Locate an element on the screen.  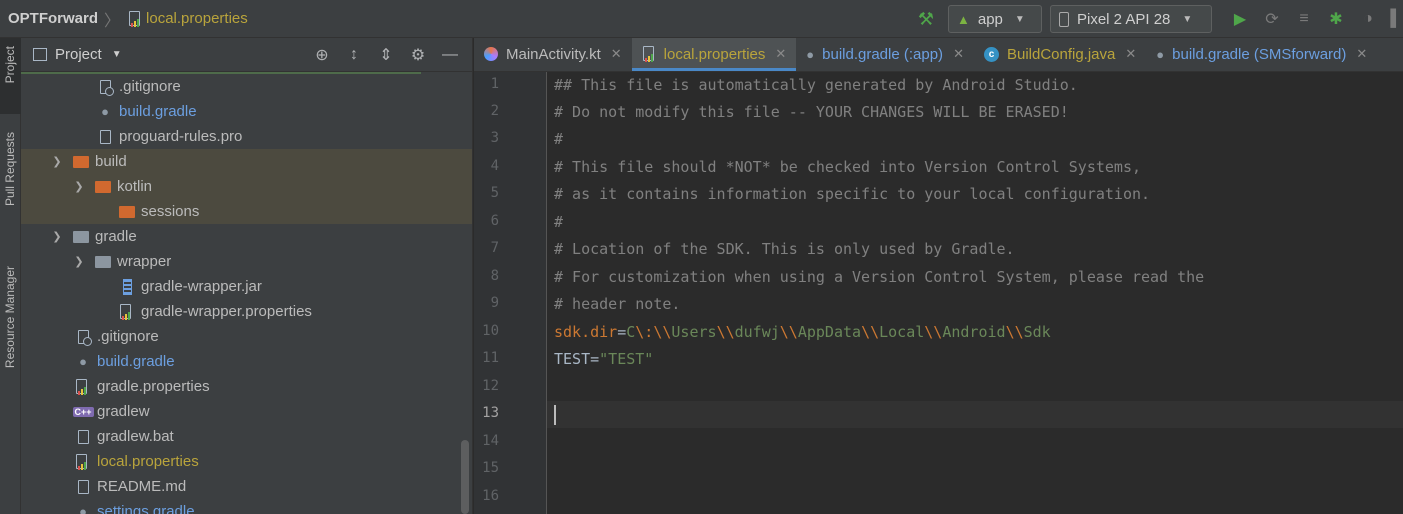
tree-item: gradlew.bat is located at coordinates (246, 436).